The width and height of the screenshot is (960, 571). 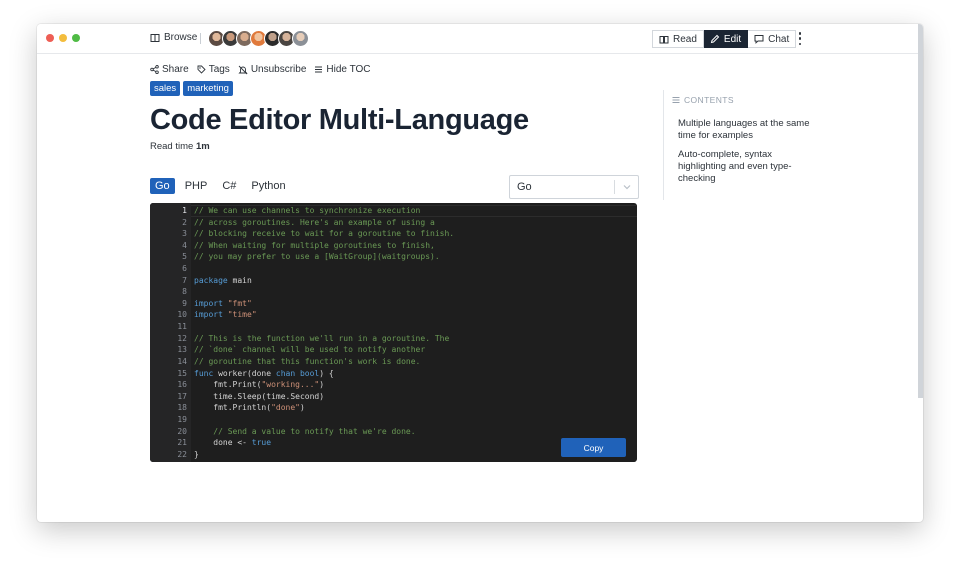 What do you see at coordinates (184, 269) in the screenshot?
I see `line-number: 6` at bounding box center [184, 269].